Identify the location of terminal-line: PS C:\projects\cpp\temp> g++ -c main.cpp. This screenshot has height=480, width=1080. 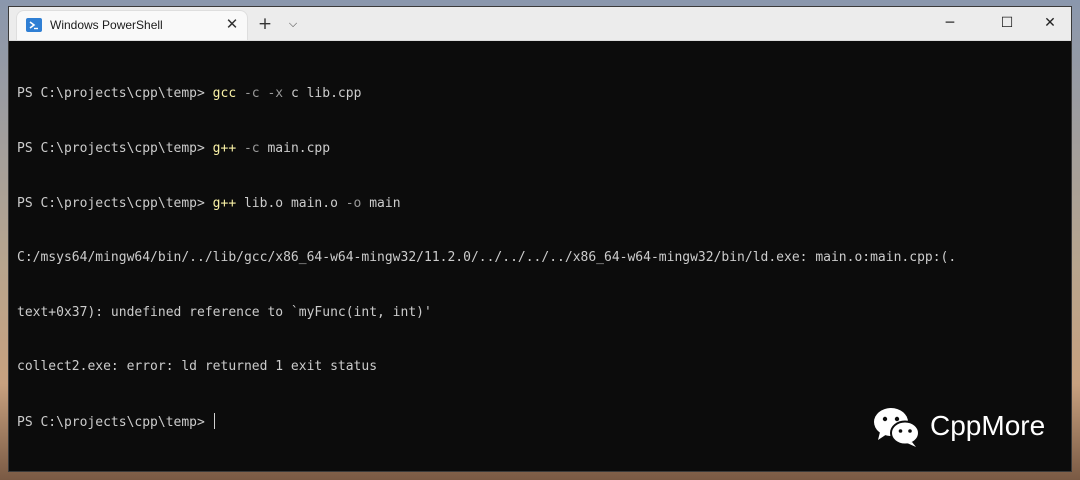
(544, 149).